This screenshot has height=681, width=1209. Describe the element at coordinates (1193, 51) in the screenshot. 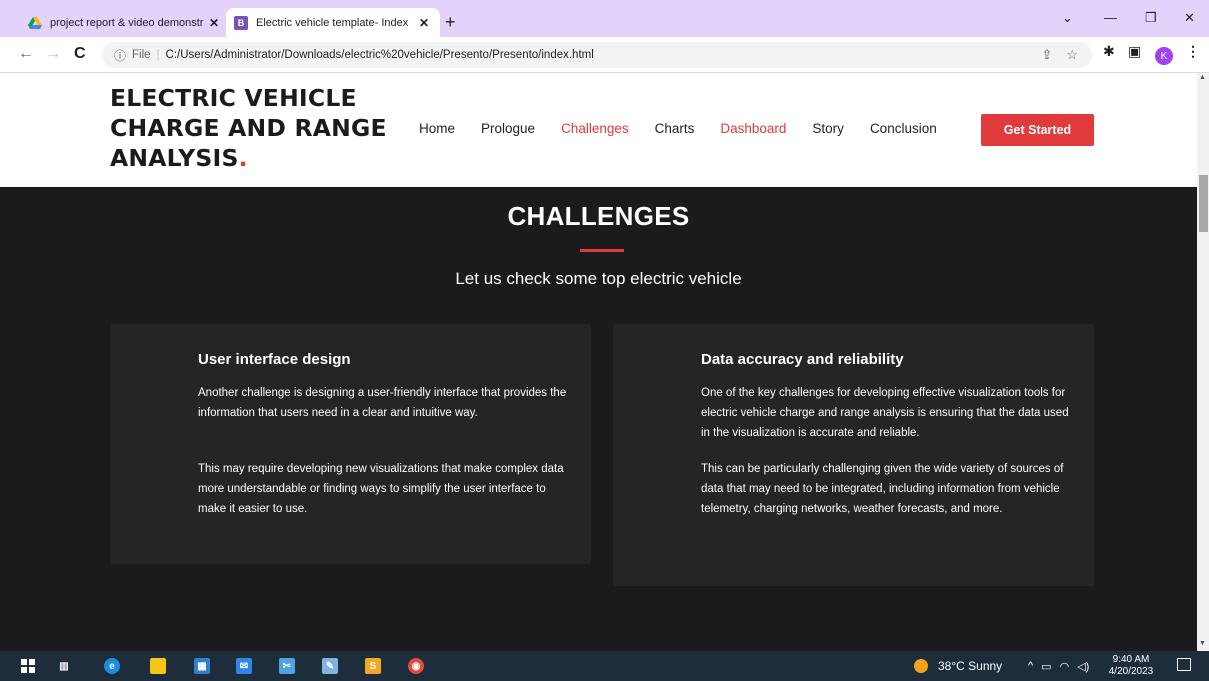

I see `menu-icon: ⋮` at that location.